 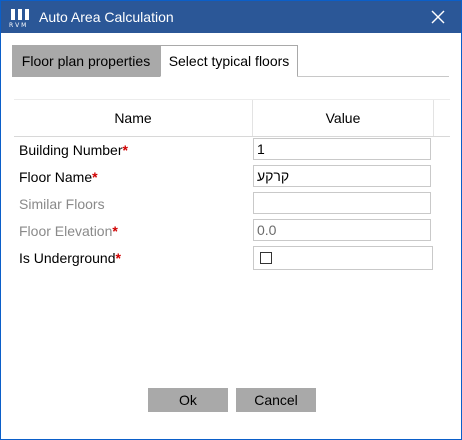 I want to click on similar-floors-field, so click(x=342, y=203).